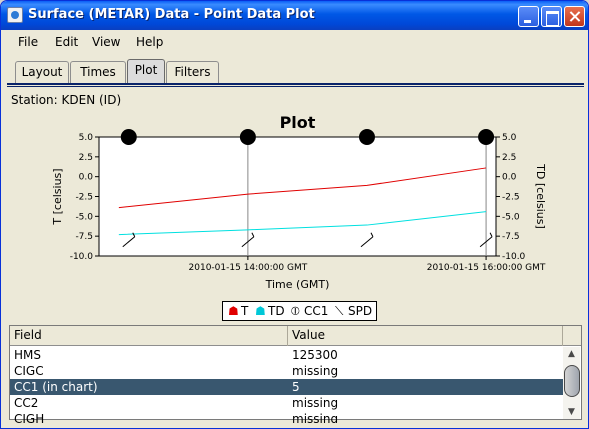 The width and height of the screenshot is (589, 429). What do you see at coordinates (26, 403) in the screenshot?
I see `field-cell: CC2` at bounding box center [26, 403].